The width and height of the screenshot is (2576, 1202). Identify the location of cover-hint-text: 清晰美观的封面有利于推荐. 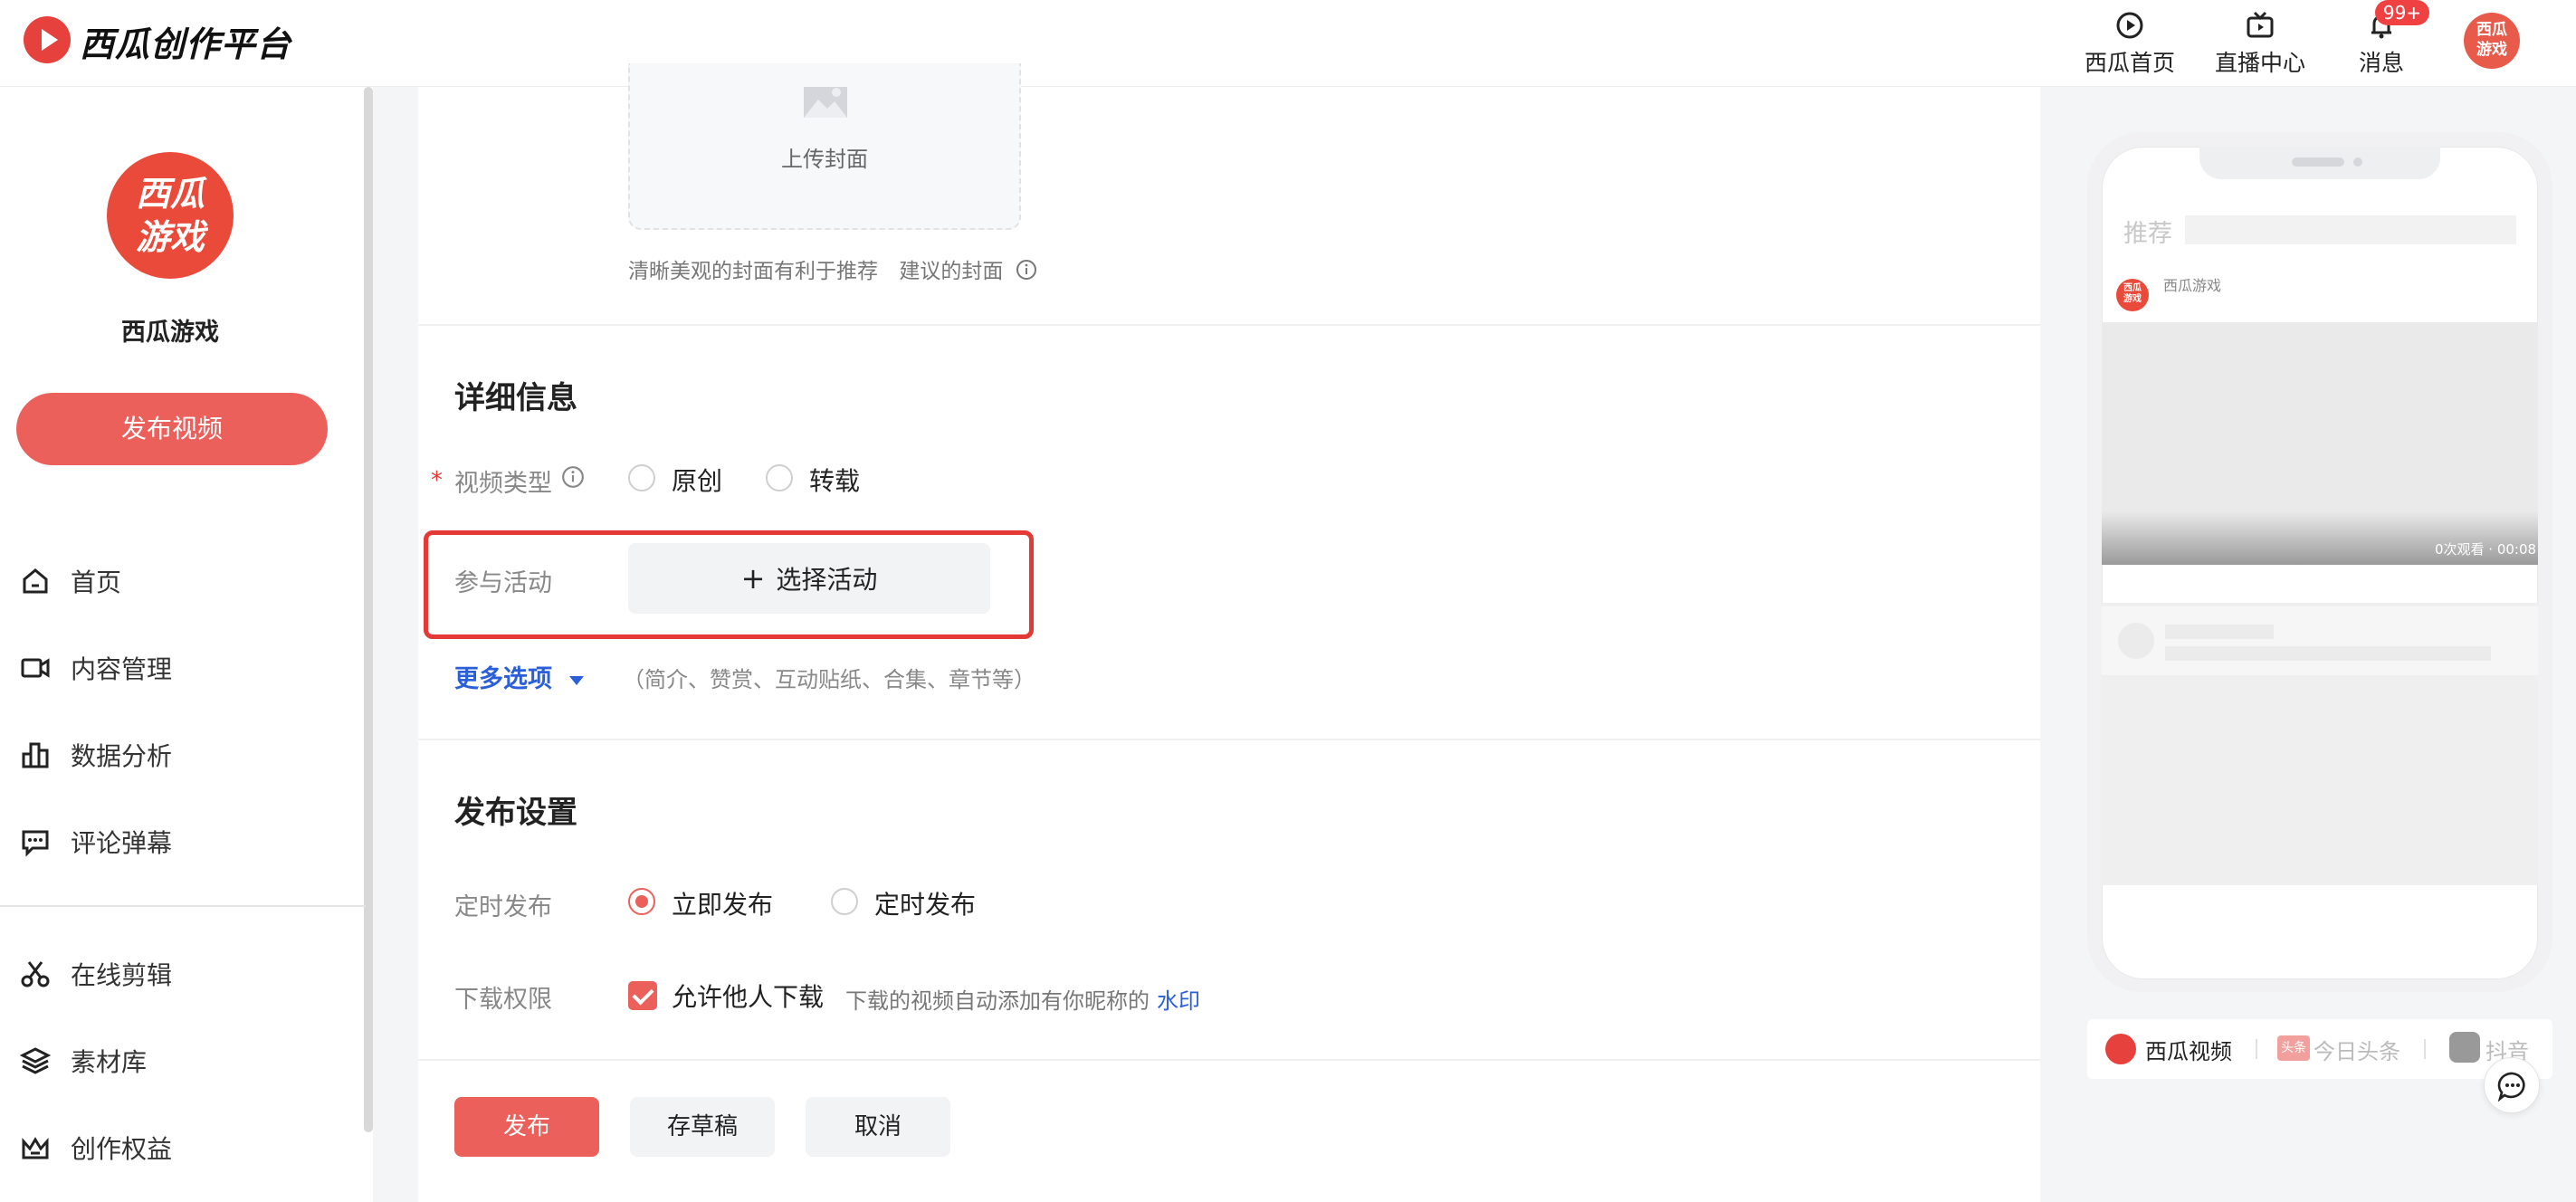
(753, 271).